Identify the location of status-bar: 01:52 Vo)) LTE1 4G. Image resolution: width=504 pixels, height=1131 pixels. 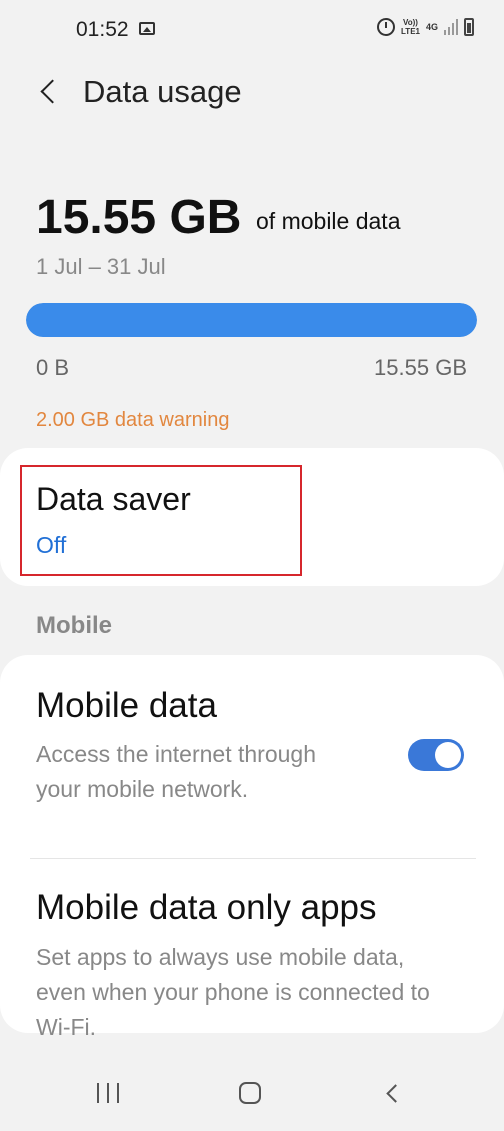
(252, 31).